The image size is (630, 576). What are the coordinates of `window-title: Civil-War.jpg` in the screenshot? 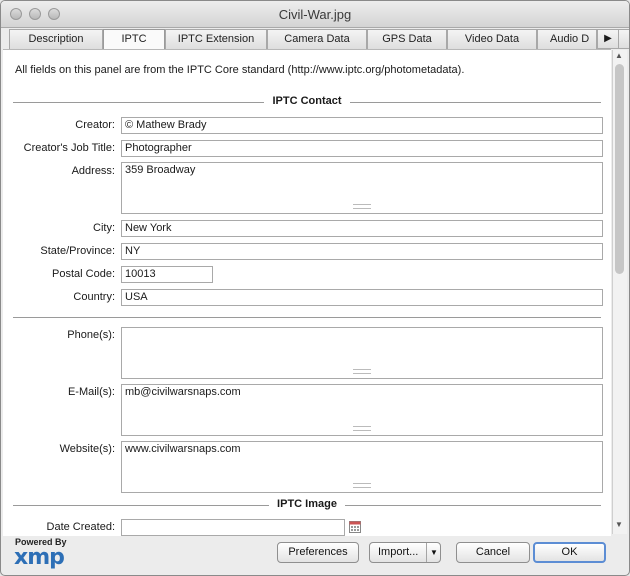 It's located at (315, 14).